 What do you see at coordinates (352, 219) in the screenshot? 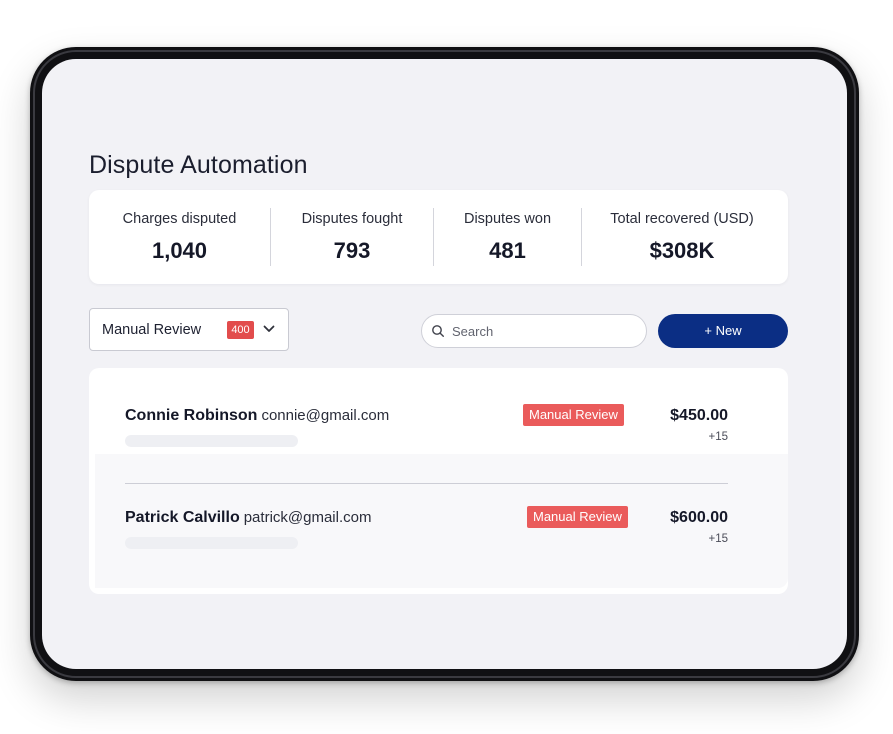
I see `stat-label: Disputes fought` at bounding box center [352, 219].